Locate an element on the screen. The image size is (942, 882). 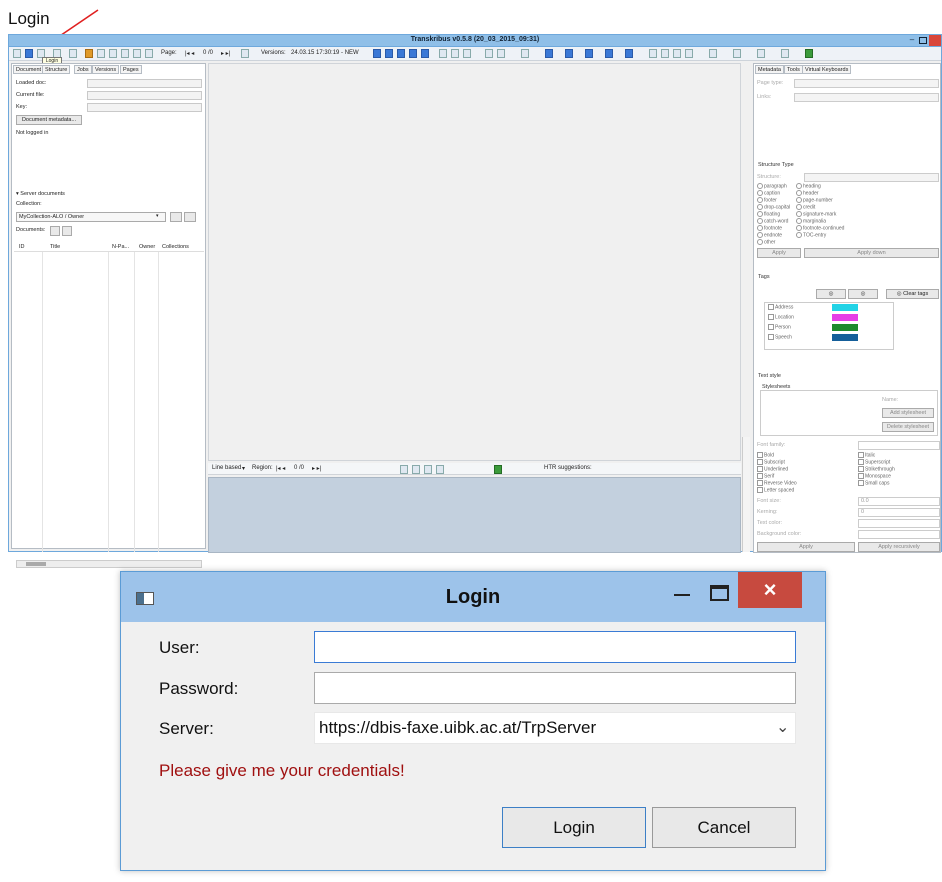
login-icon is located at coordinates (29, 53).